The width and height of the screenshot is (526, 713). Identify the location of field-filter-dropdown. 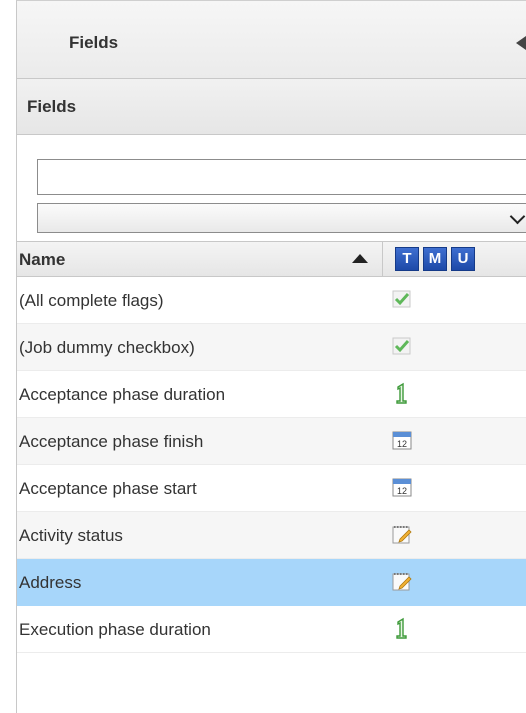
(281, 218).